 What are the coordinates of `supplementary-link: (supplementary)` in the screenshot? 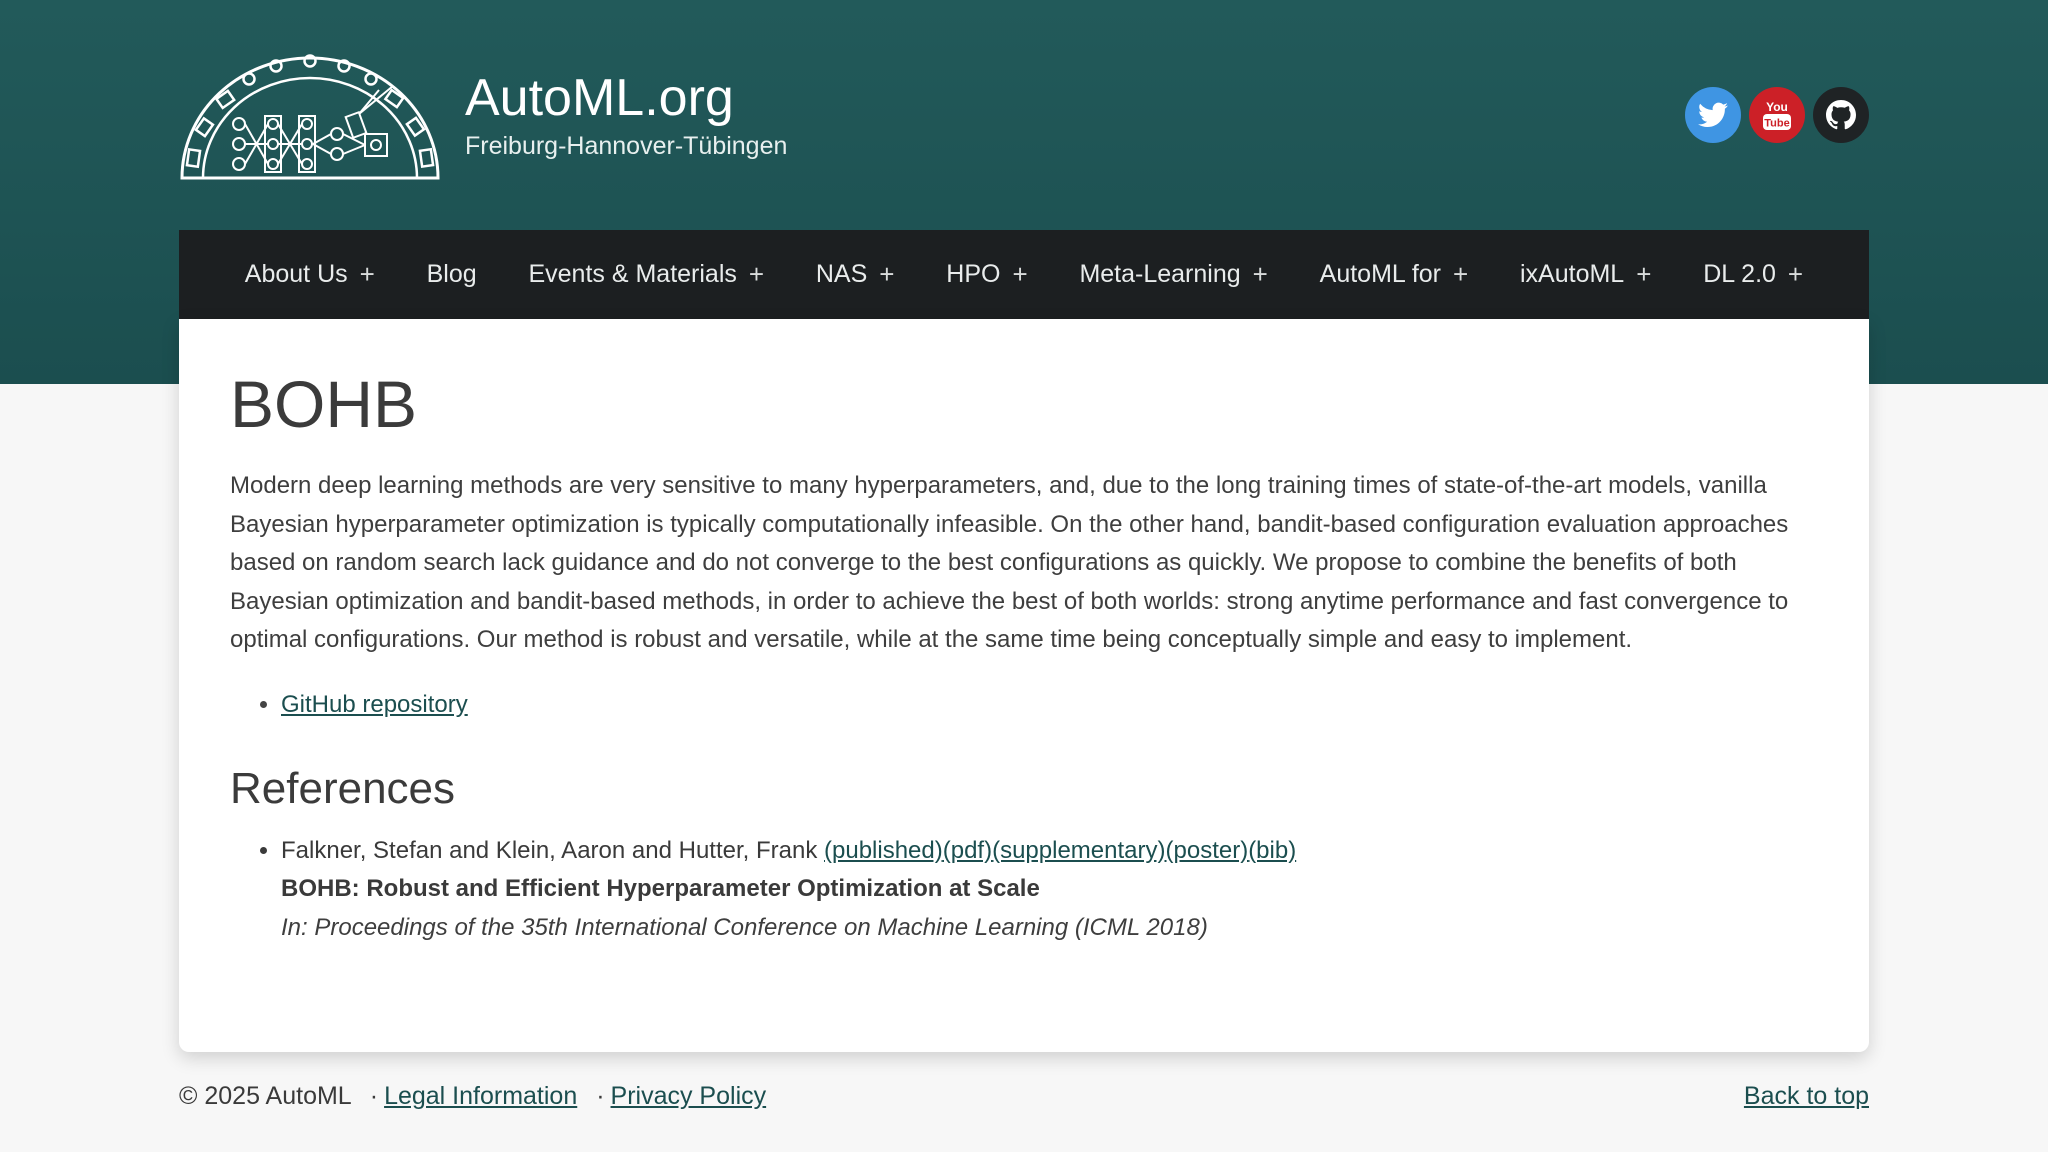 It's located at (1078, 850).